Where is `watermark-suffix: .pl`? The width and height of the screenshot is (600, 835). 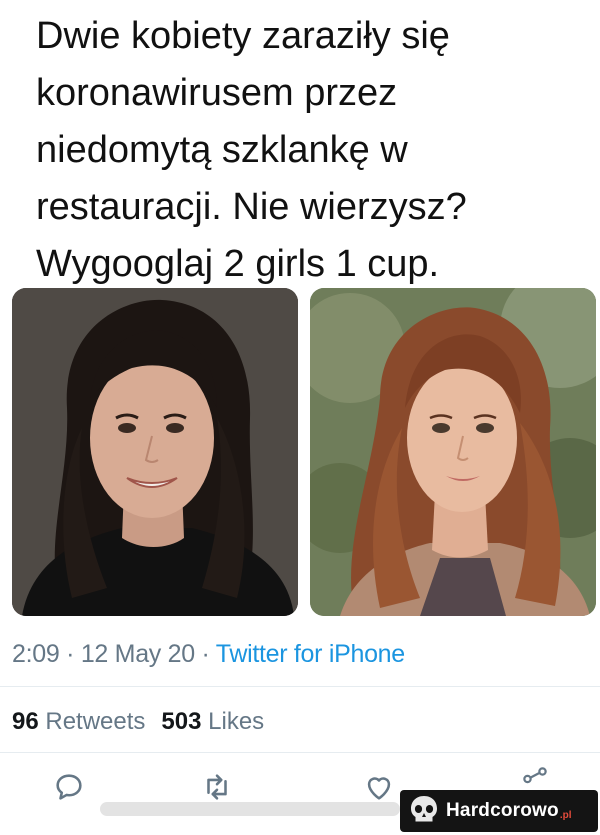 watermark-suffix: .pl is located at coordinates (565, 815).